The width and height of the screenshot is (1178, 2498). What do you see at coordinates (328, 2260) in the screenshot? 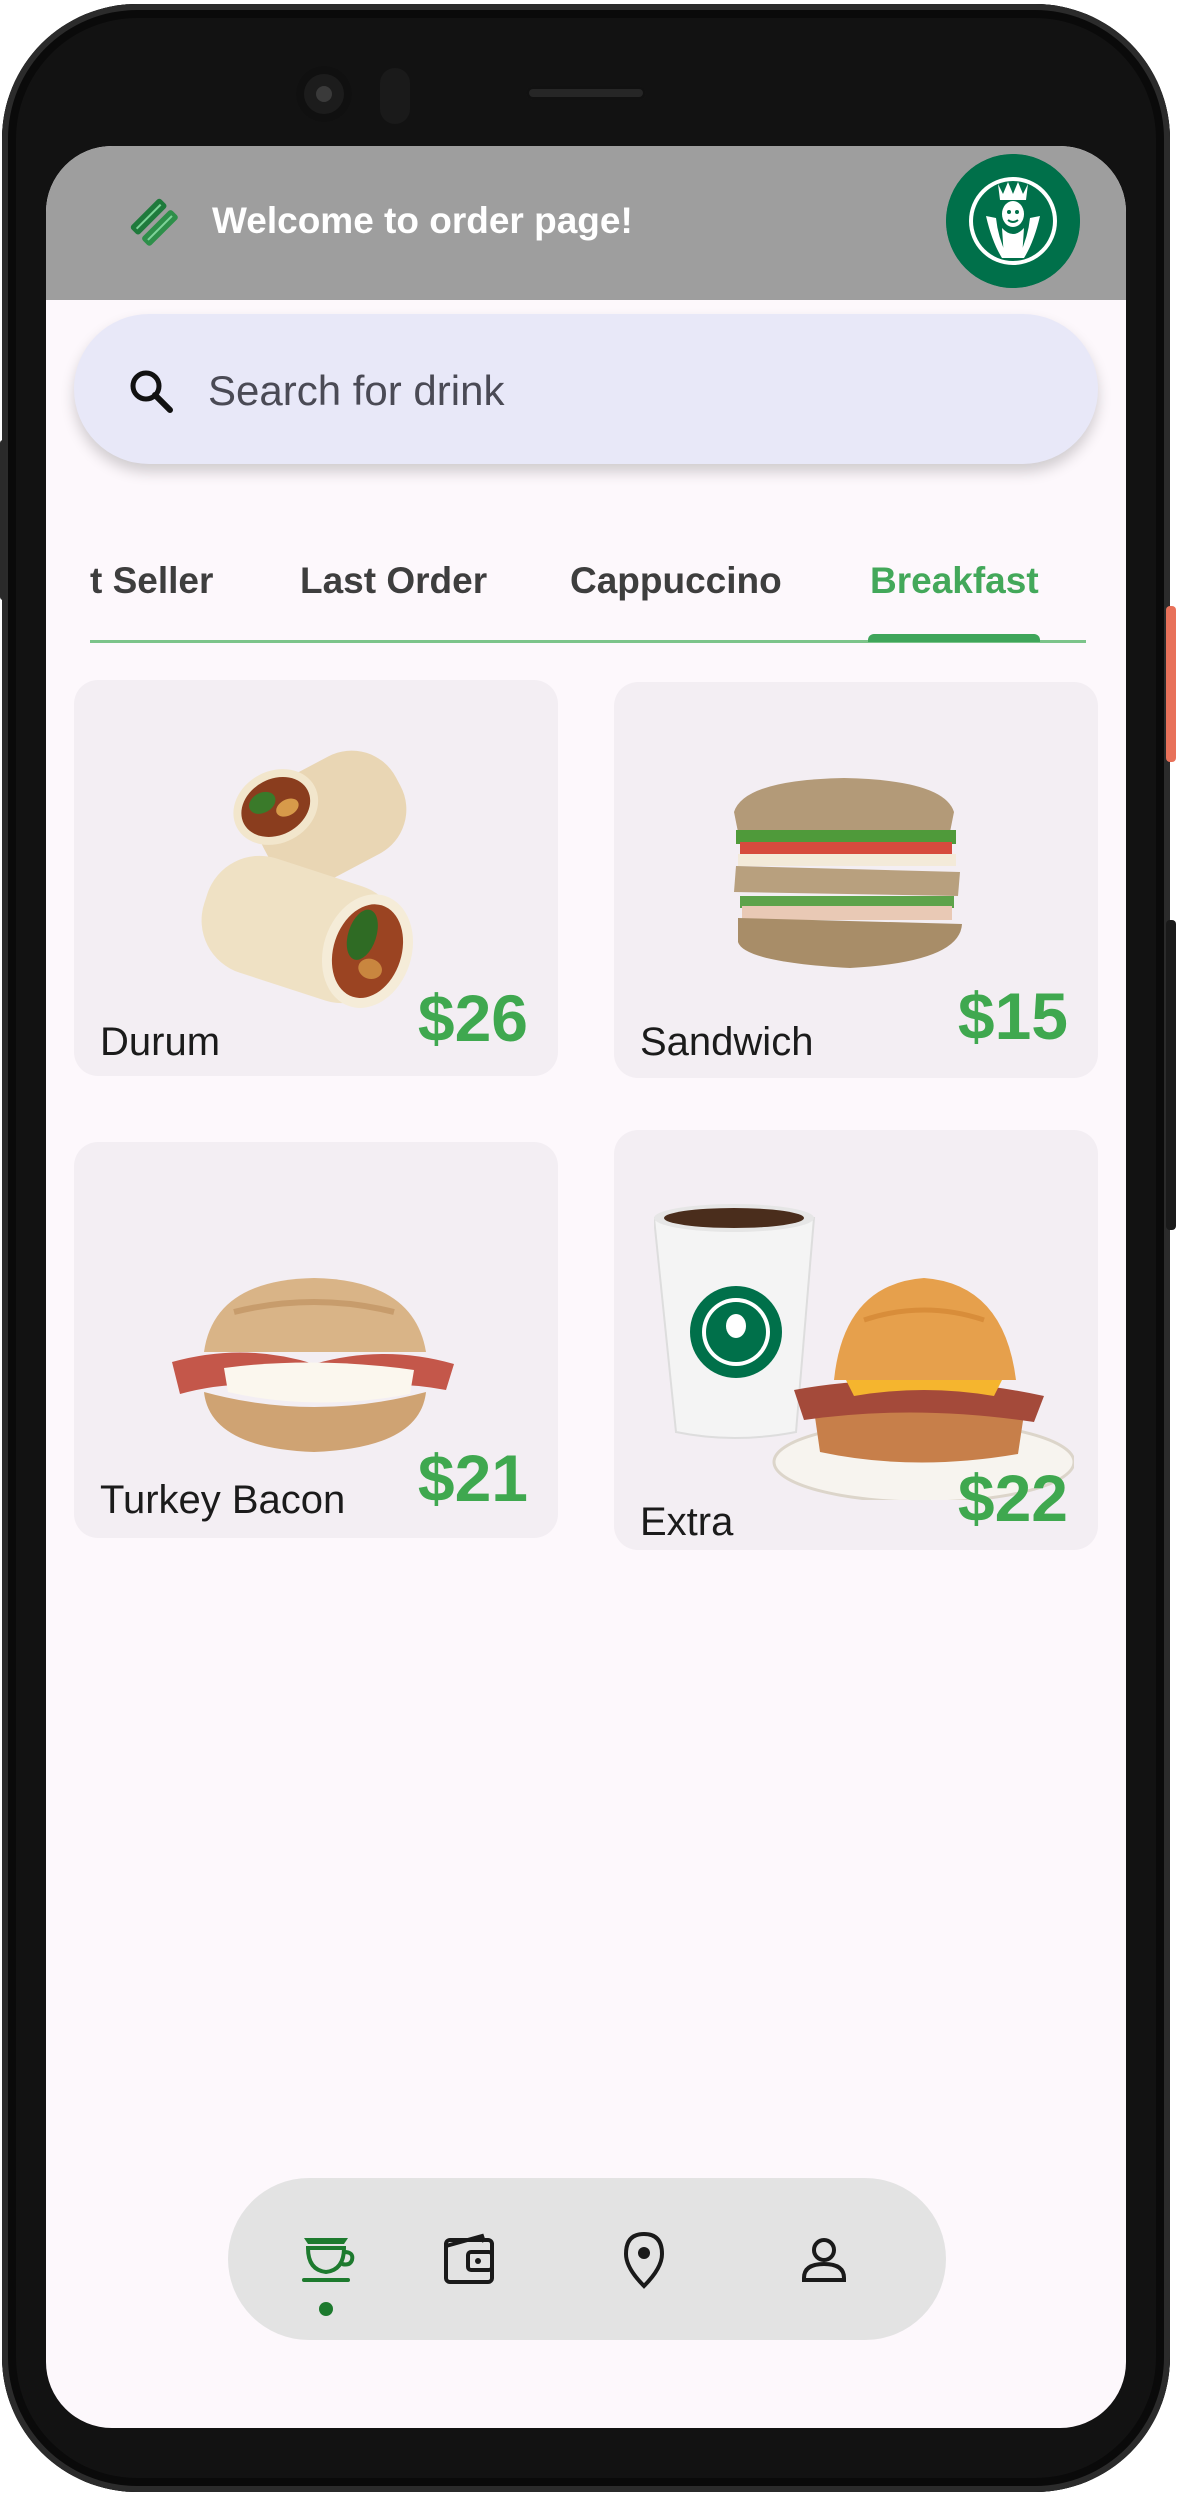
I see `coffee-cup-icon` at bounding box center [328, 2260].